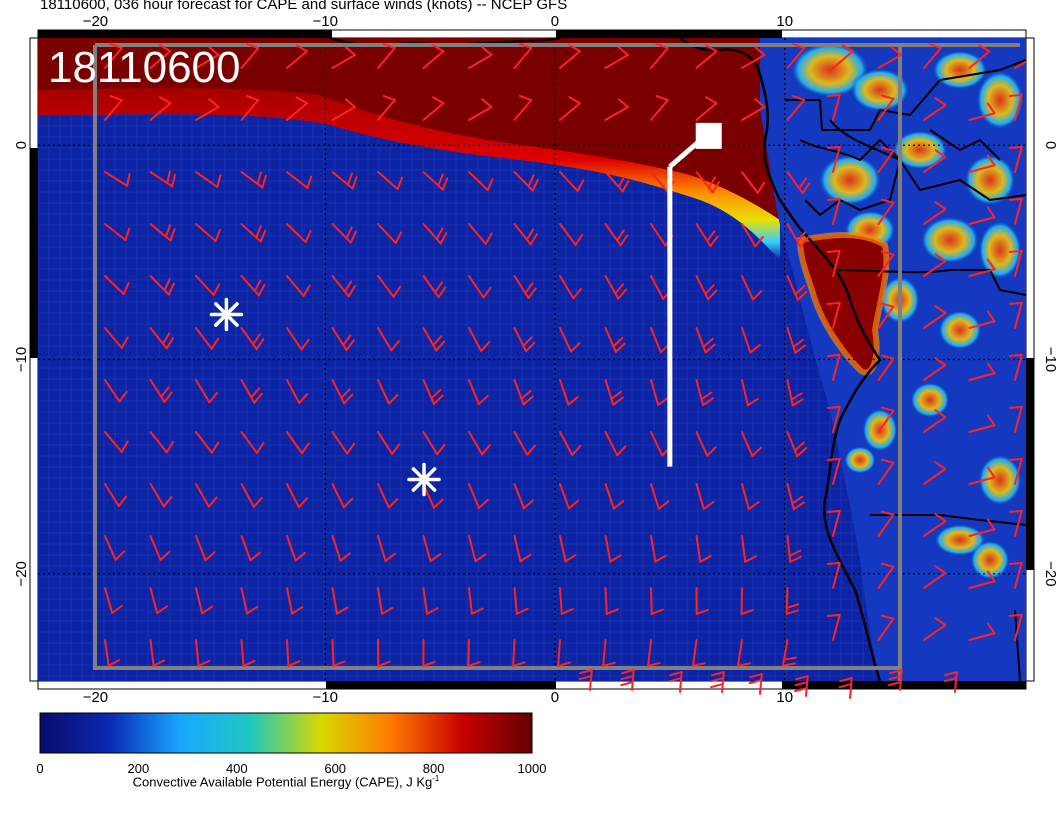 This screenshot has height=816, width=1056. I want to click on right-tick-label: −20, so click(1049, 573).